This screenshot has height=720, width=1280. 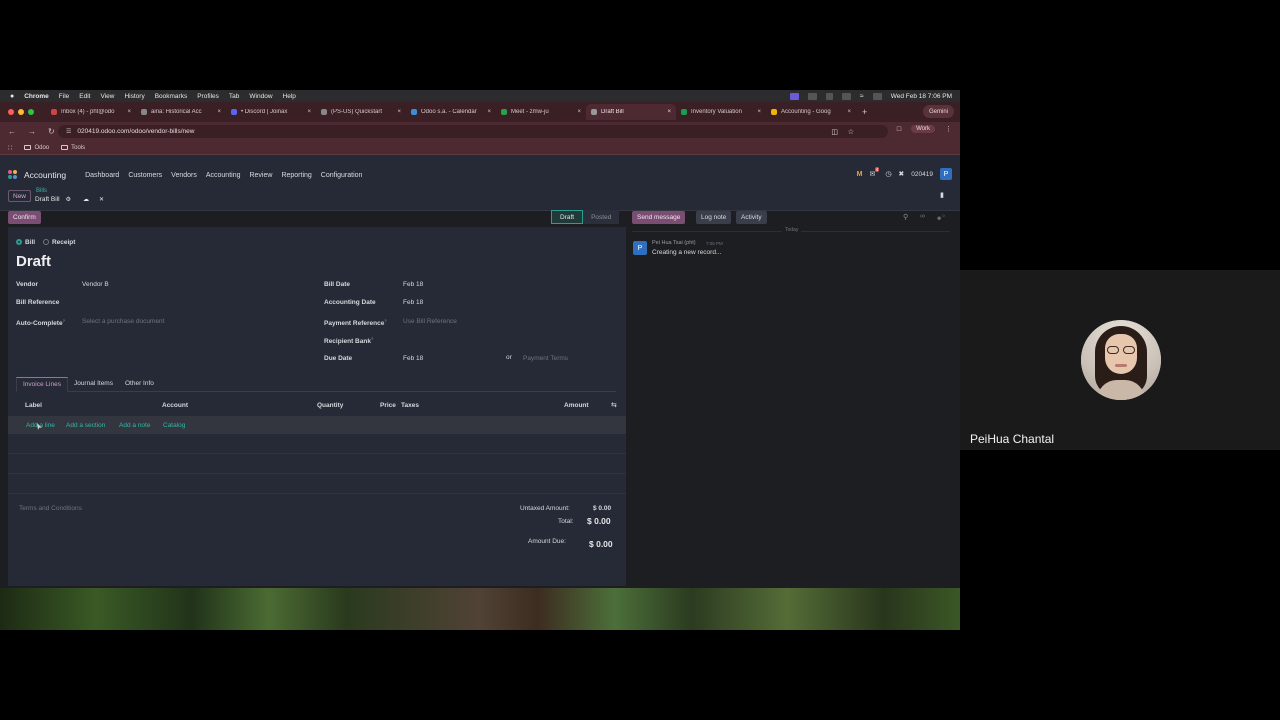 What do you see at coordinates (576, 405) in the screenshot?
I see `col-amount: Amount` at bounding box center [576, 405].